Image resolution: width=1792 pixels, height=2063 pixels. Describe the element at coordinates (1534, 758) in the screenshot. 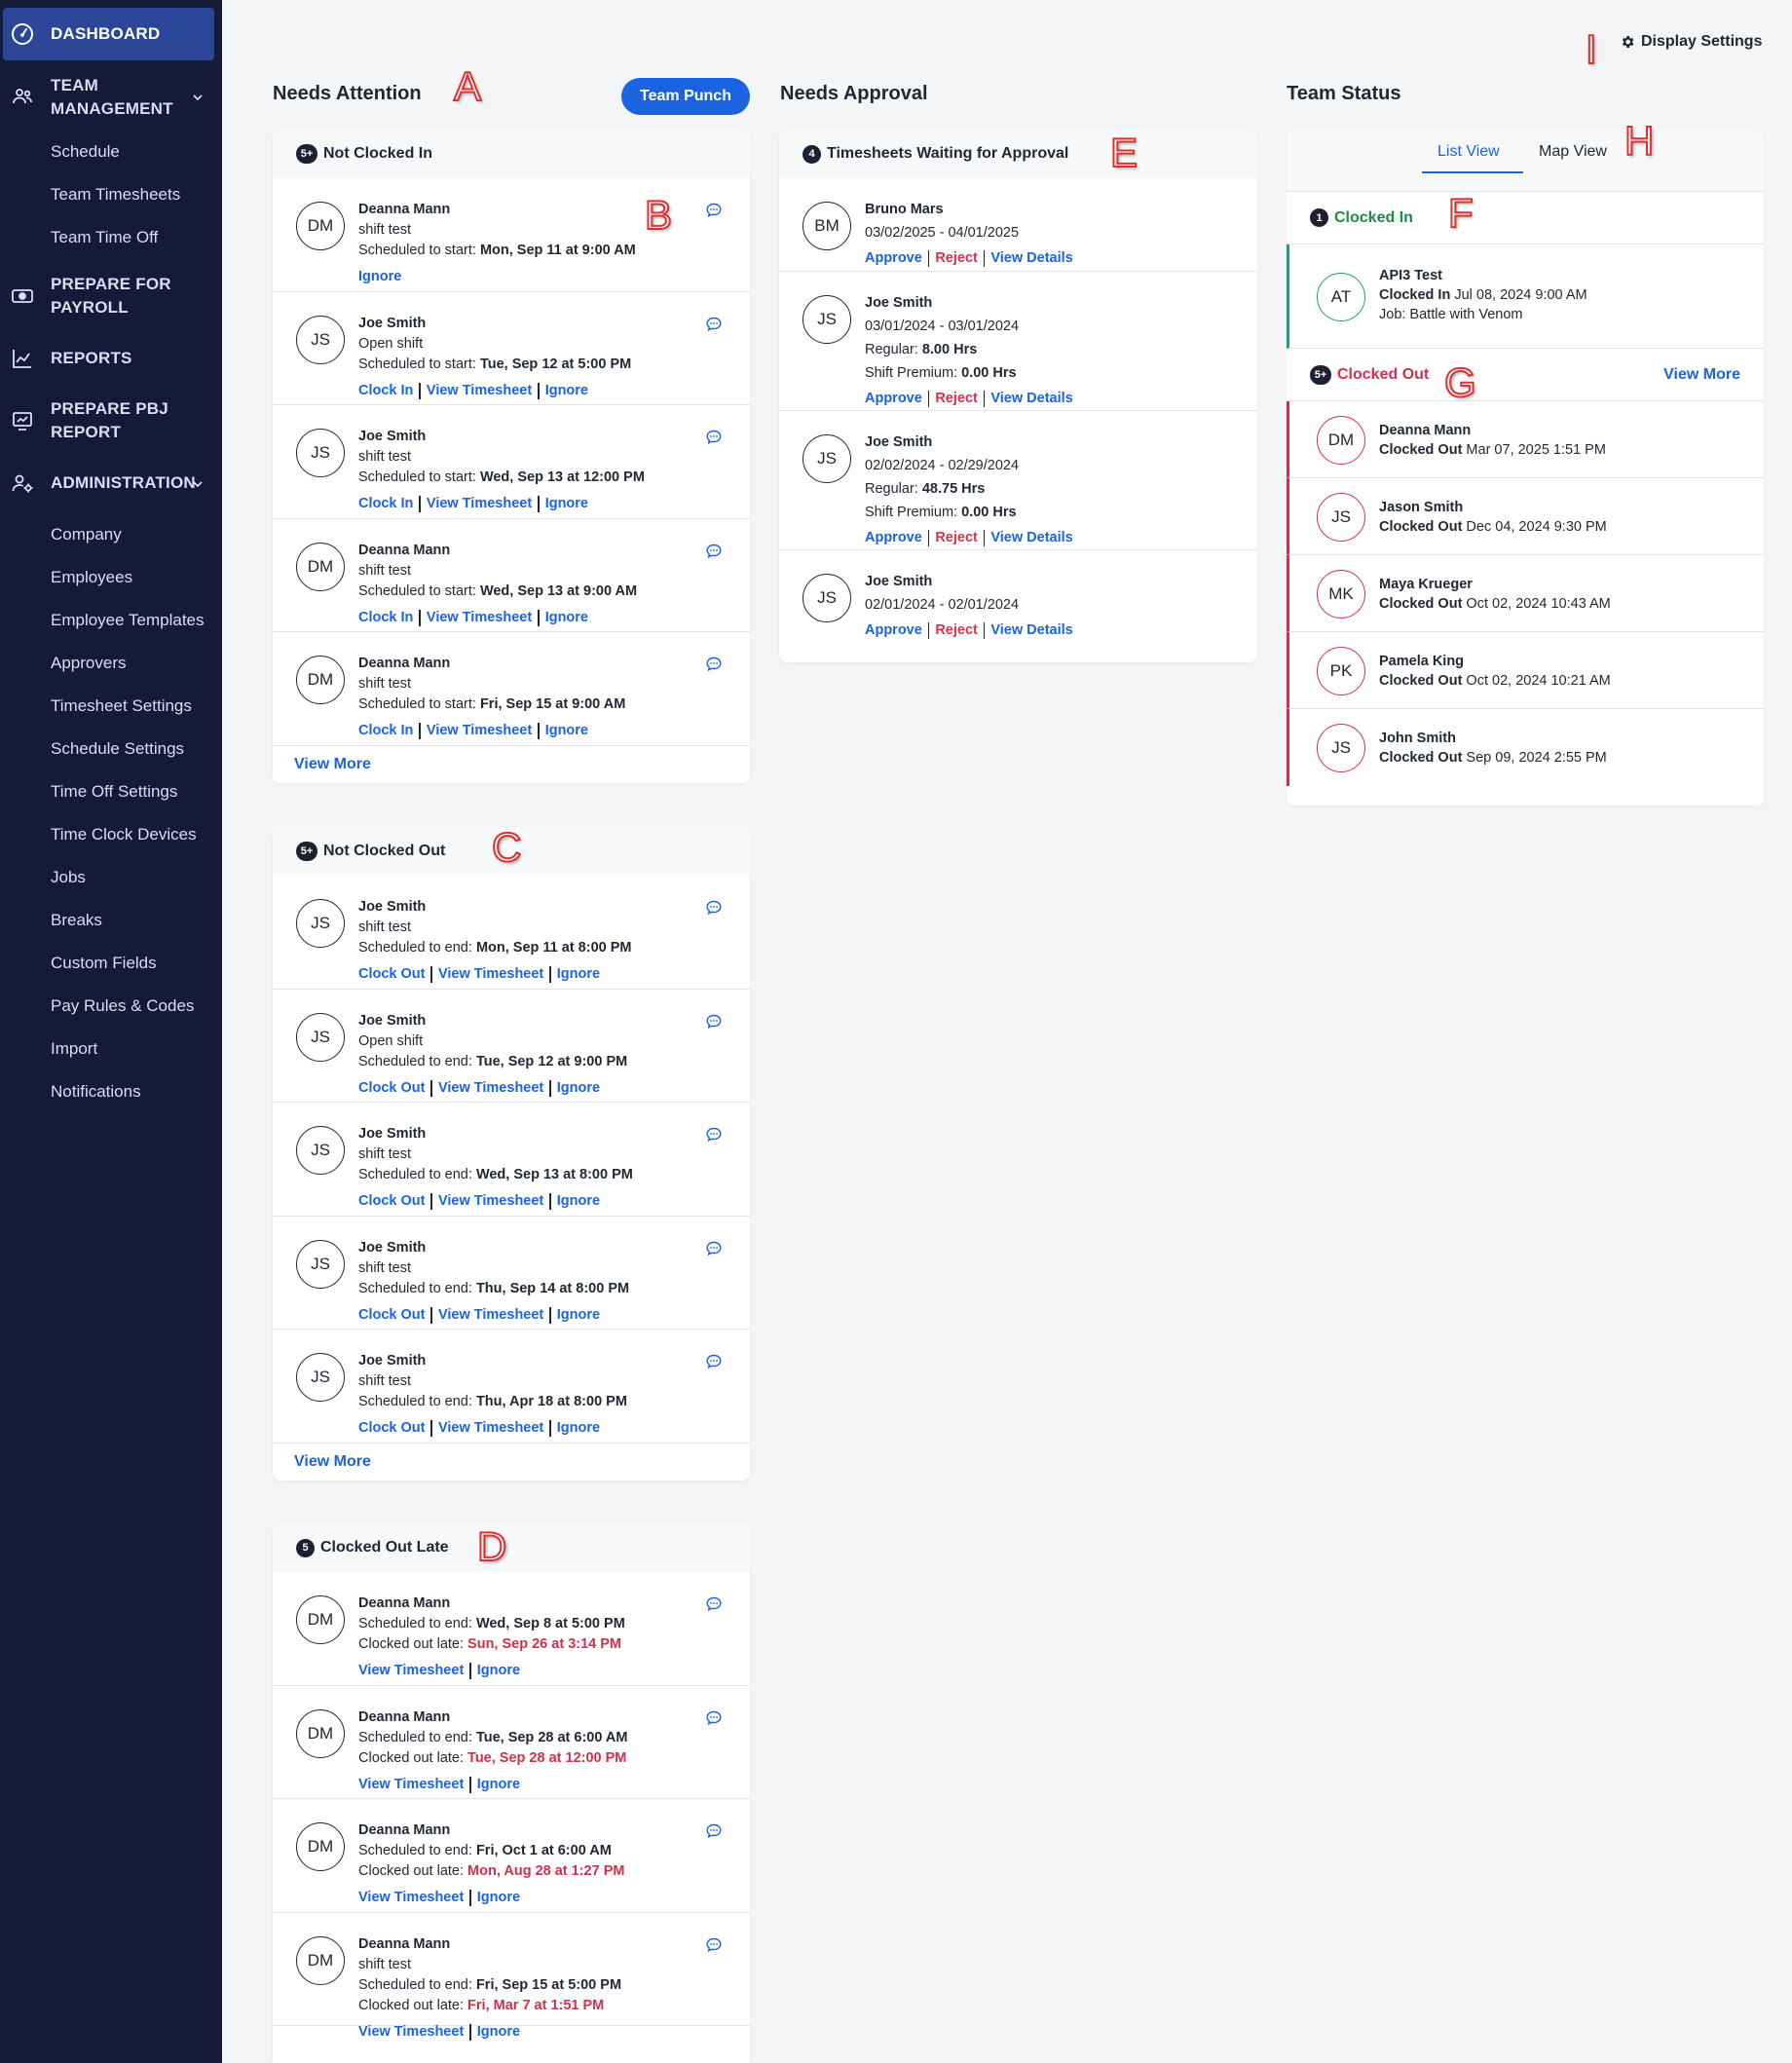

I see `status-value: Sep 09, 2024 2:55 PM` at that location.